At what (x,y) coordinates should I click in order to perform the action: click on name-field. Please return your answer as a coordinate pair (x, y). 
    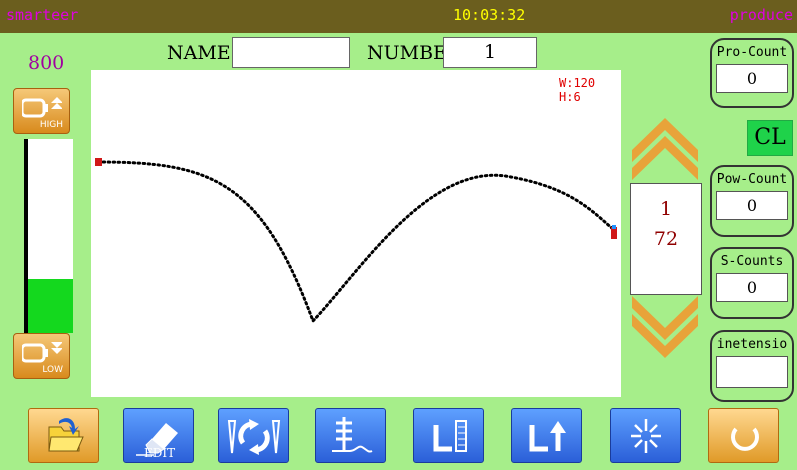
    Looking at the image, I should click on (291, 52).